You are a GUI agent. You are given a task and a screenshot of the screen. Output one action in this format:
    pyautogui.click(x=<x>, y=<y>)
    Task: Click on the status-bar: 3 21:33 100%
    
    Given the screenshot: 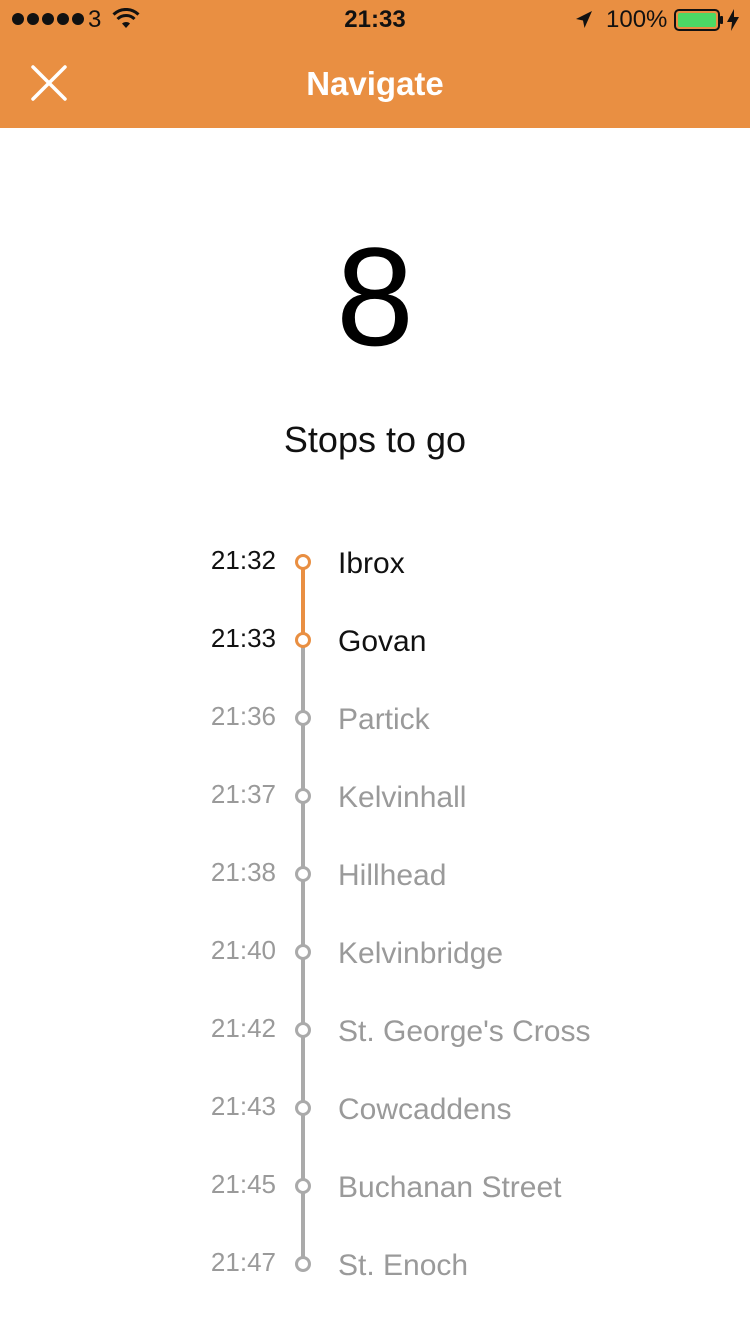 What is the action you would take?
    pyautogui.click(x=375, y=20)
    